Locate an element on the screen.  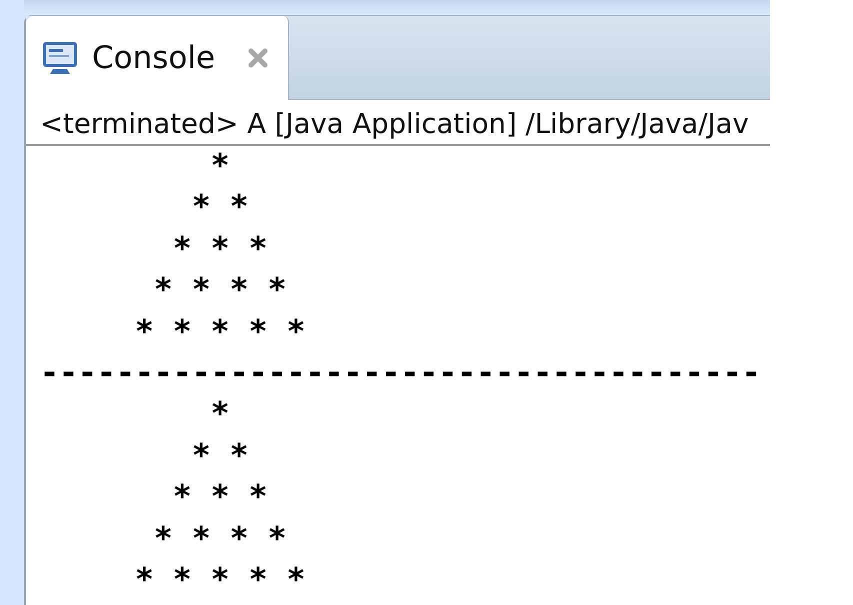
console-header: <terminated> A [Java Application] /Library/Java/Jav is located at coordinates (398, 123).